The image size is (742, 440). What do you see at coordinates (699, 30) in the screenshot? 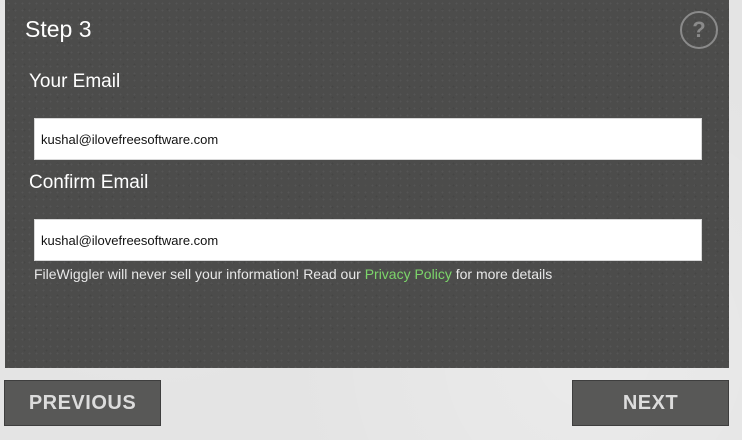
I see `help-icon: ?` at bounding box center [699, 30].